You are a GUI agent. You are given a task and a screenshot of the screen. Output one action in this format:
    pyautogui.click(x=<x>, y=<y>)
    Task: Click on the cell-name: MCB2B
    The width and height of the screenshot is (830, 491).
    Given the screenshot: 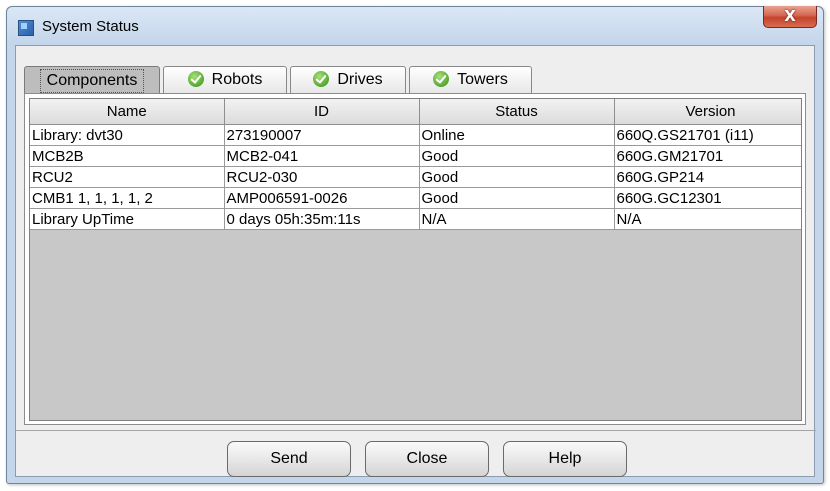 What is the action you would take?
    pyautogui.click(x=127, y=156)
    